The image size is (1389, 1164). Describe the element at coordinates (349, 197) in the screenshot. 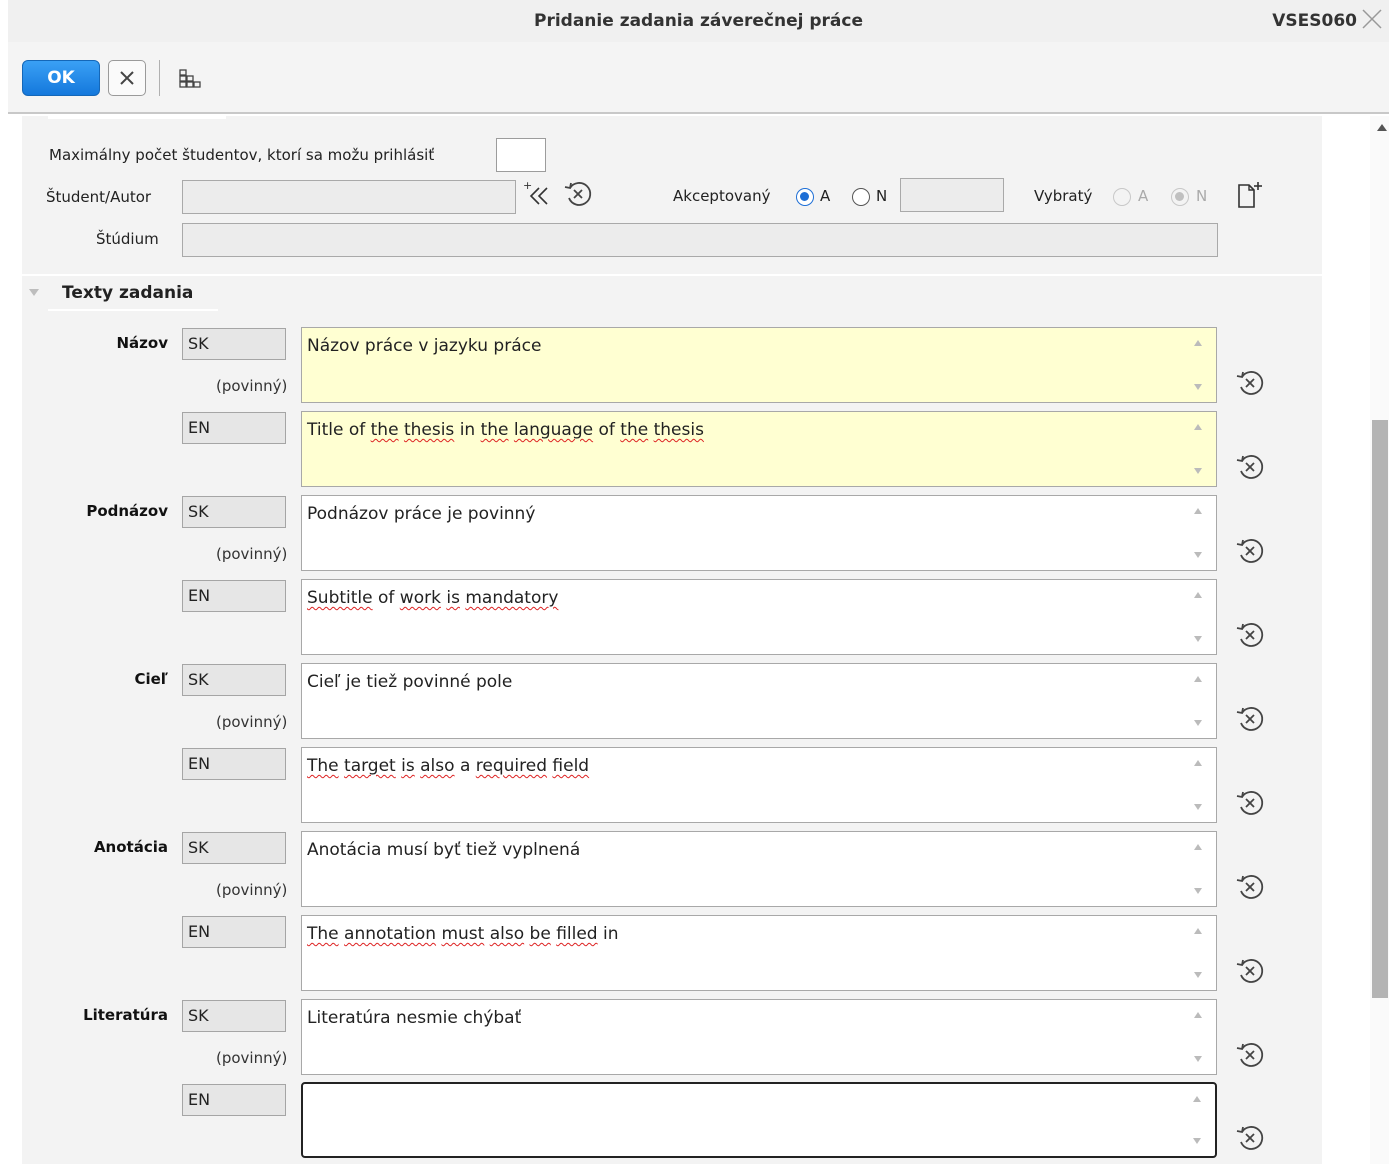

I see `student-input` at that location.